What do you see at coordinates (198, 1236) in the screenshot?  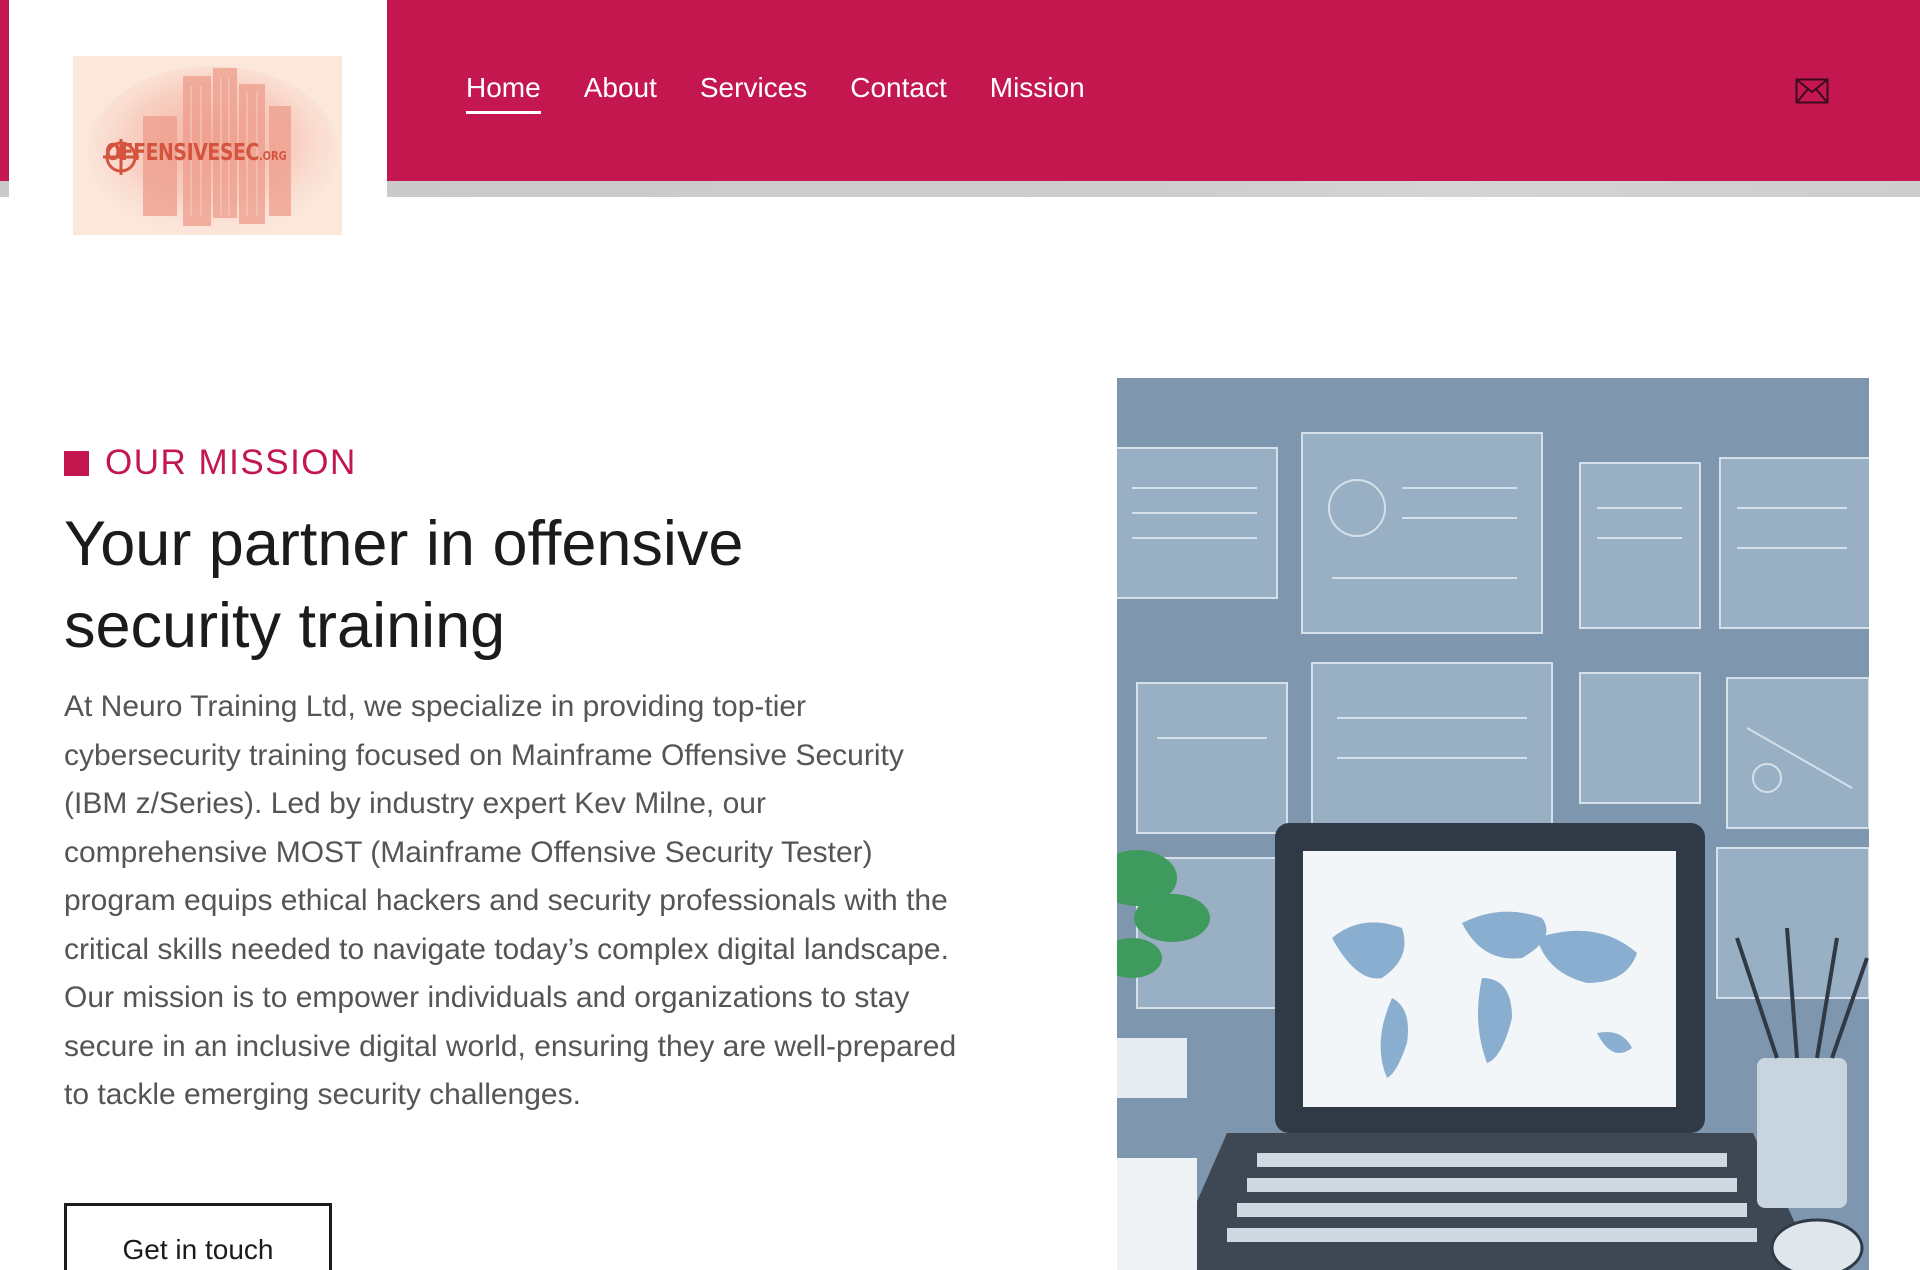 I see `get-in-touch-button: Get in touch` at bounding box center [198, 1236].